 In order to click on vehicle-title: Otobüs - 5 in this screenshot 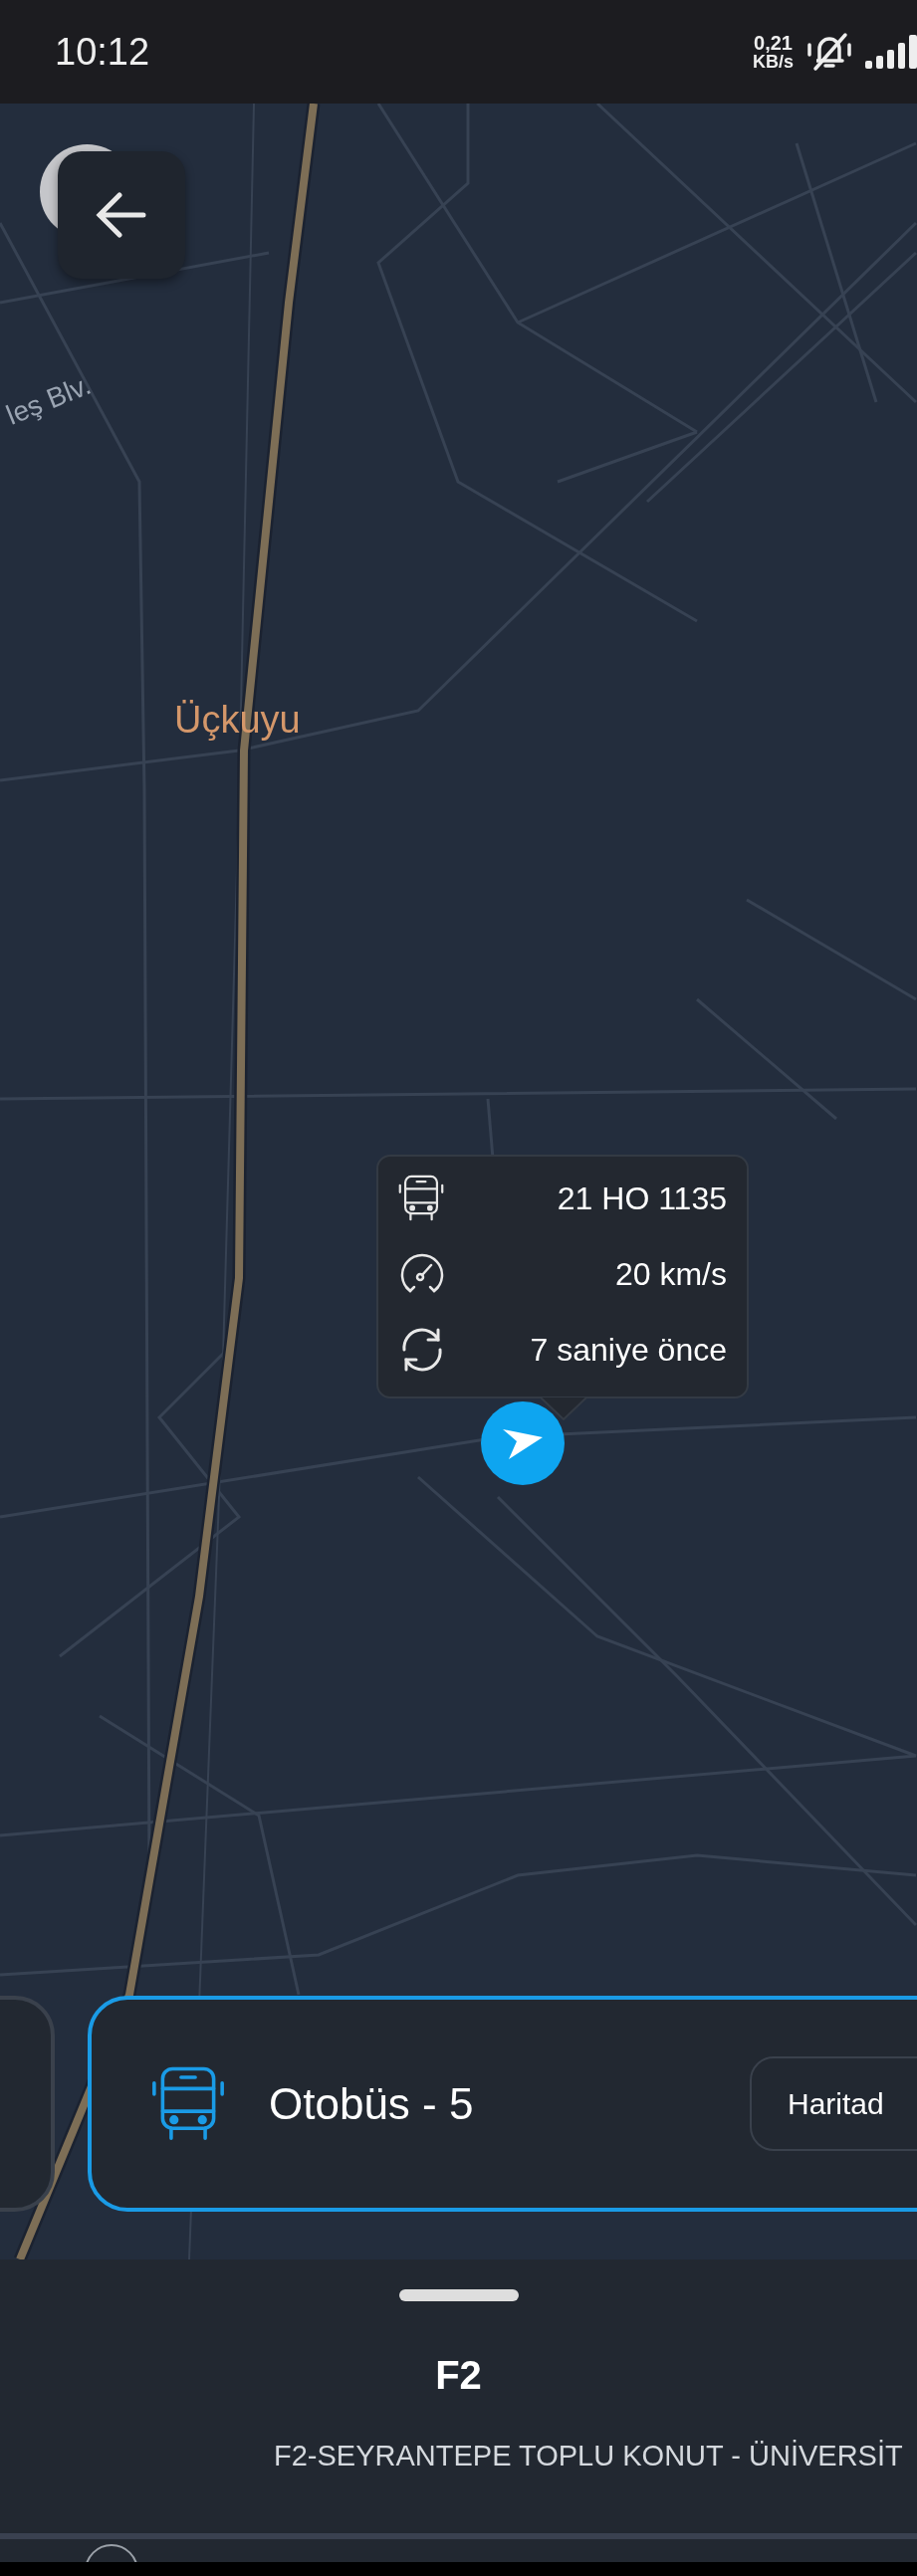, I will do `click(371, 2103)`.